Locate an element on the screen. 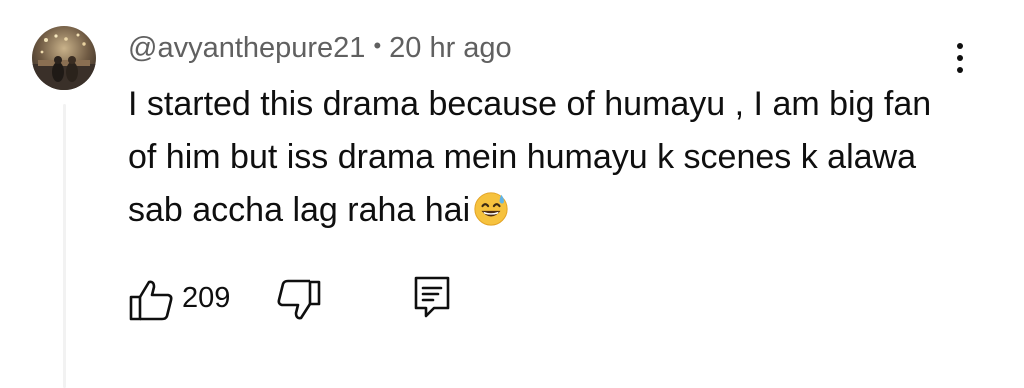 Image resolution: width=1024 pixels, height=388 pixels. like-button is located at coordinates (152, 300).